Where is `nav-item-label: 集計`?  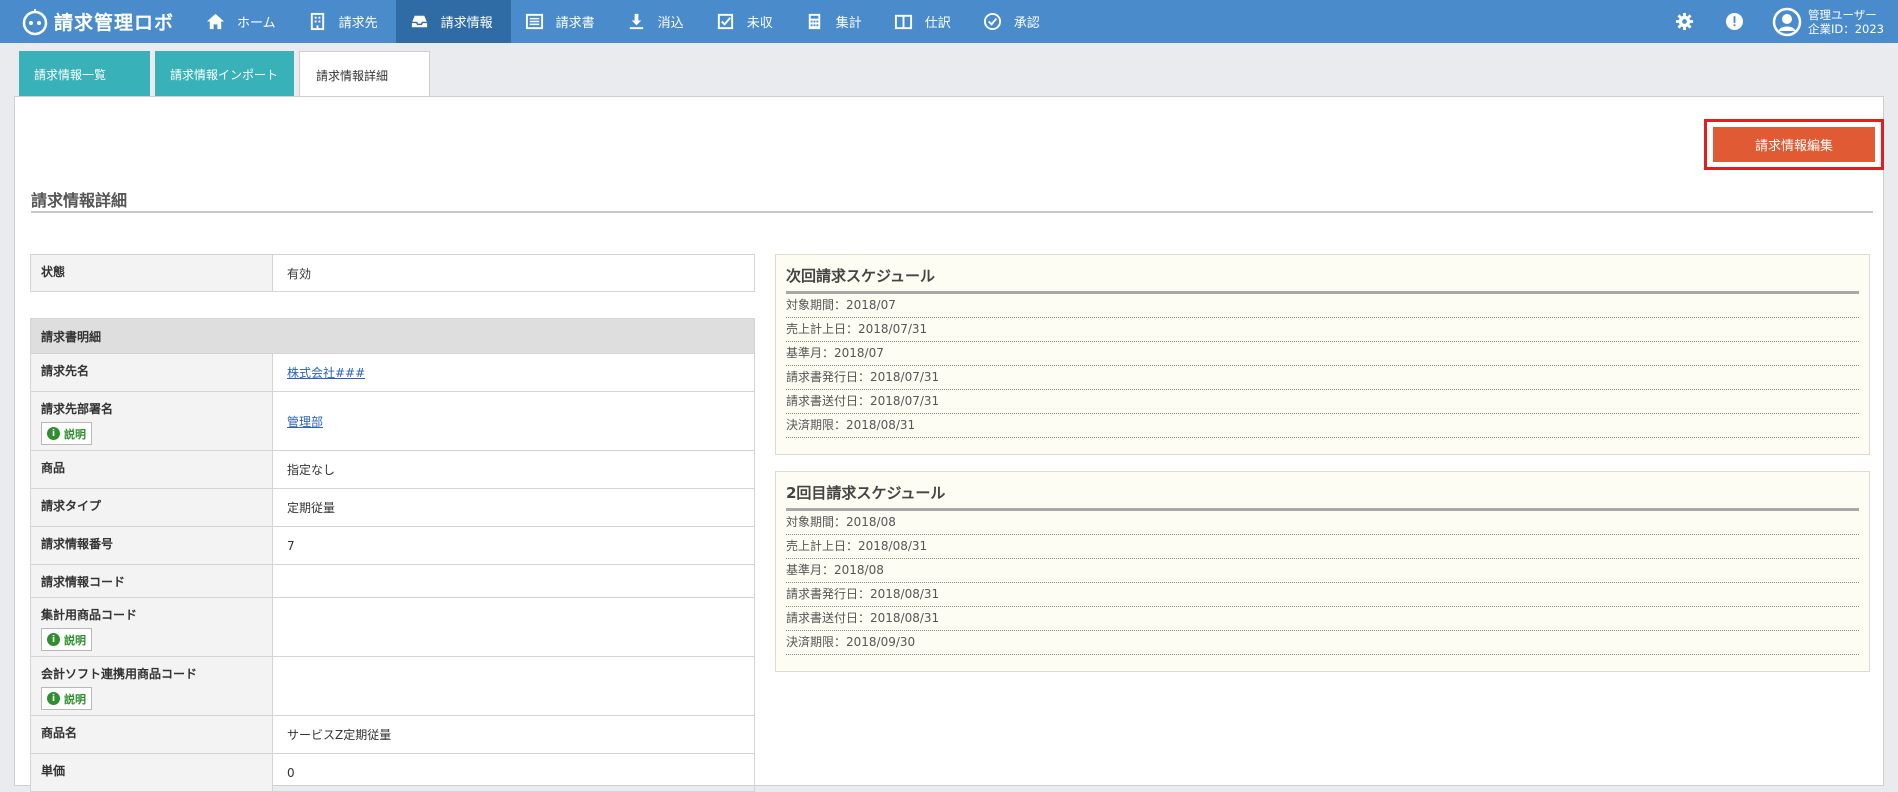 nav-item-label: 集計 is located at coordinates (848, 23).